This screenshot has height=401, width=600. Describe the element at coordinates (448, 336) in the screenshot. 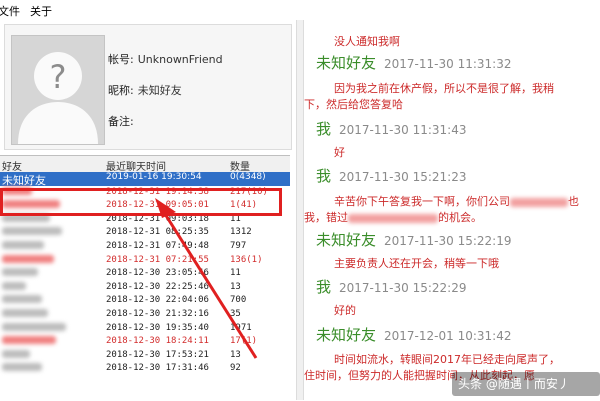

I see `message-time: 2017-12-01 10:31:42` at that location.